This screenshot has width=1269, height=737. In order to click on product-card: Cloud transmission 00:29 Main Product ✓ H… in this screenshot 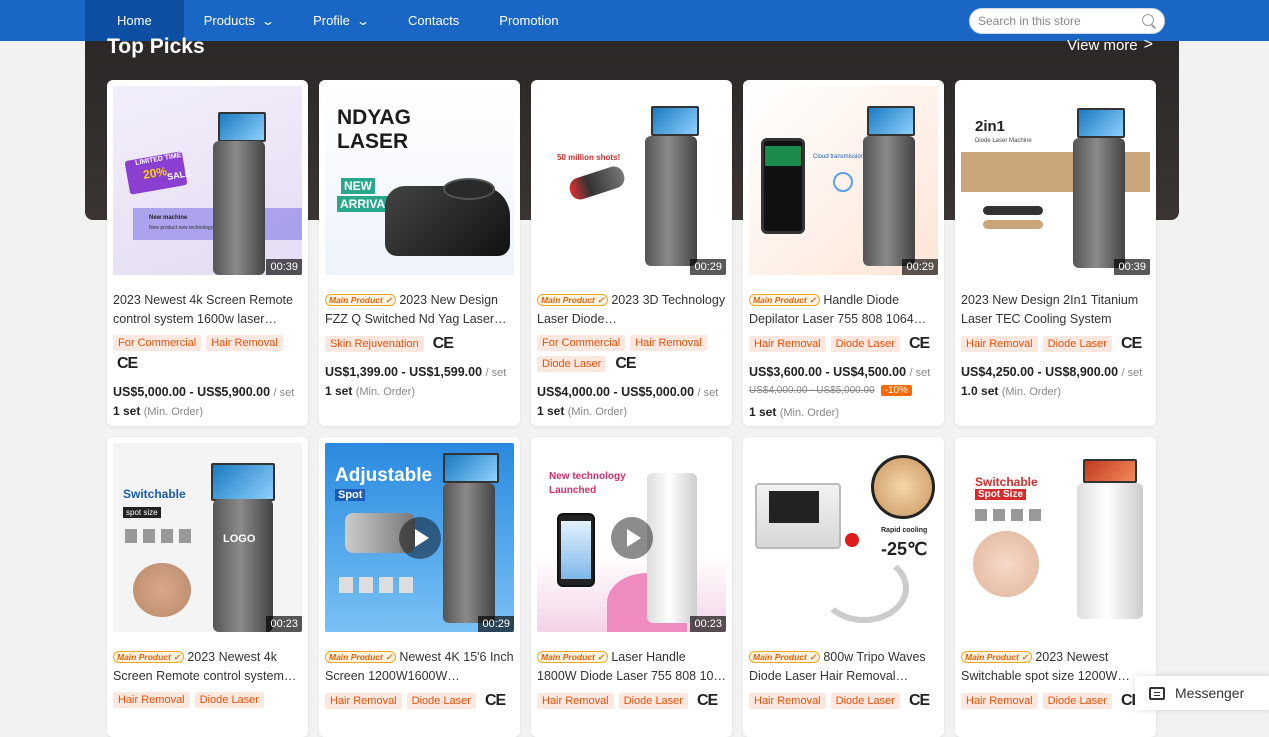, I will do `click(843, 253)`.